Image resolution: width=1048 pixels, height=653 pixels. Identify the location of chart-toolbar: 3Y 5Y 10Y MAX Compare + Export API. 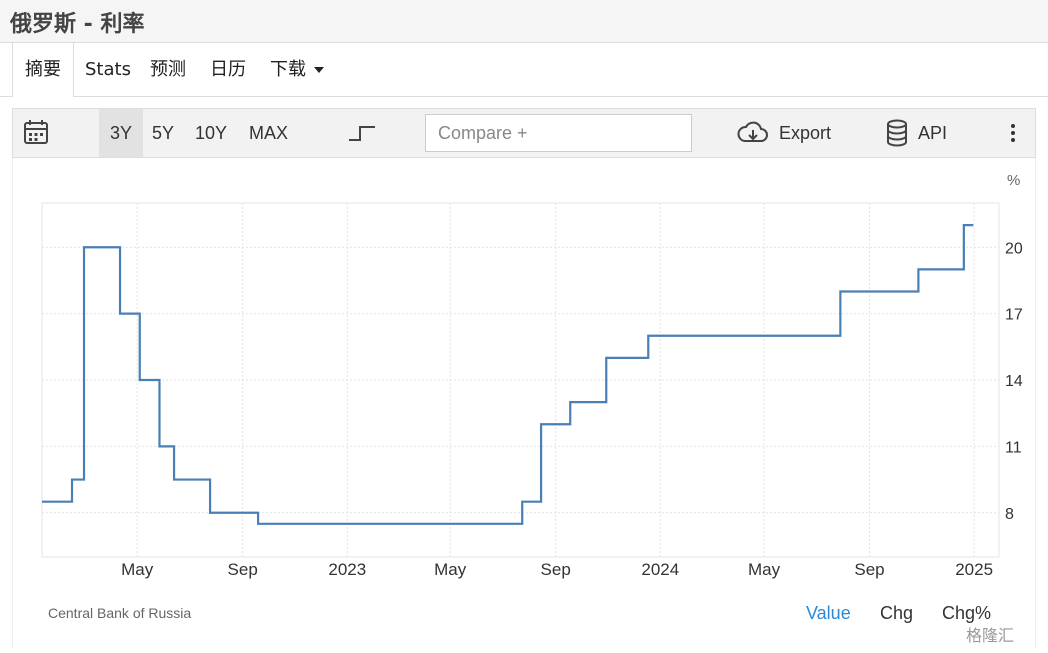
(524, 133).